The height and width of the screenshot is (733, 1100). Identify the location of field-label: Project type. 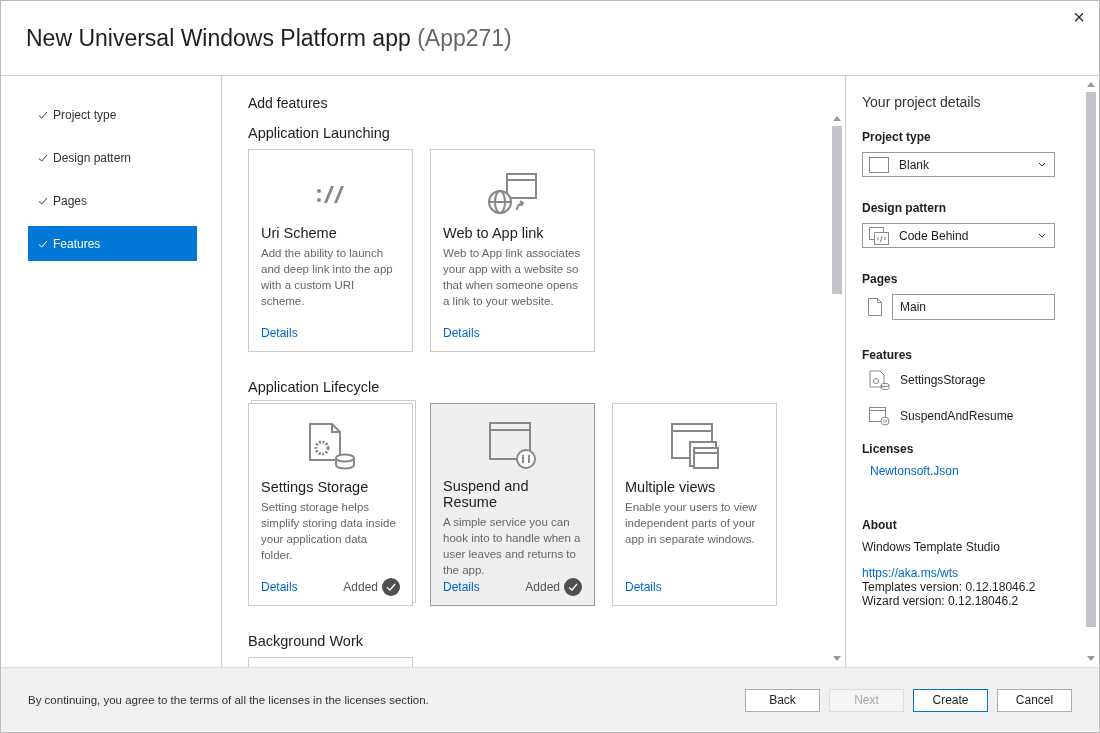
(897, 137).